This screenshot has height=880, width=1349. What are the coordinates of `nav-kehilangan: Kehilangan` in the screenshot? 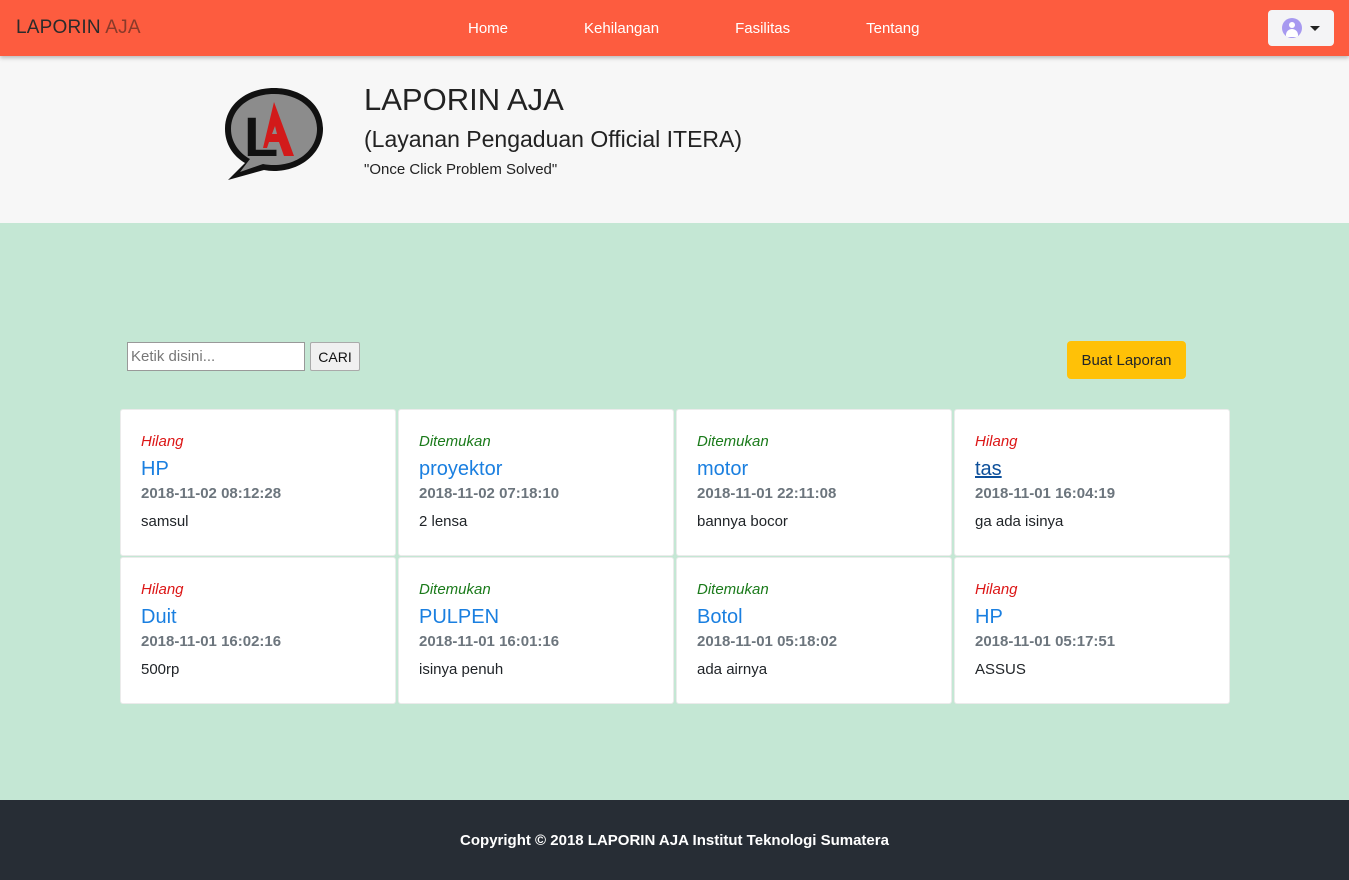 It's located at (621, 28).